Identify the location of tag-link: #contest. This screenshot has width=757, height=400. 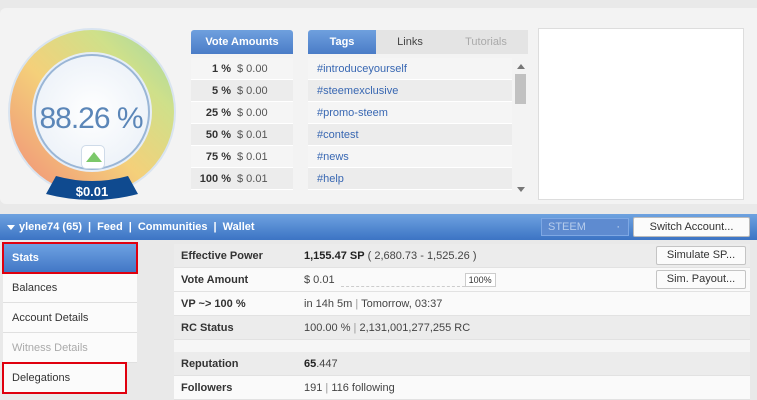
(410, 135).